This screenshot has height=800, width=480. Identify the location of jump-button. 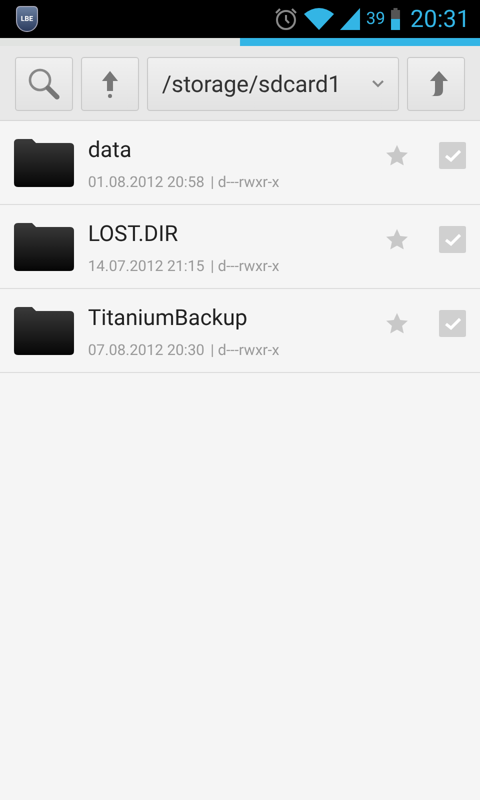
(436, 84).